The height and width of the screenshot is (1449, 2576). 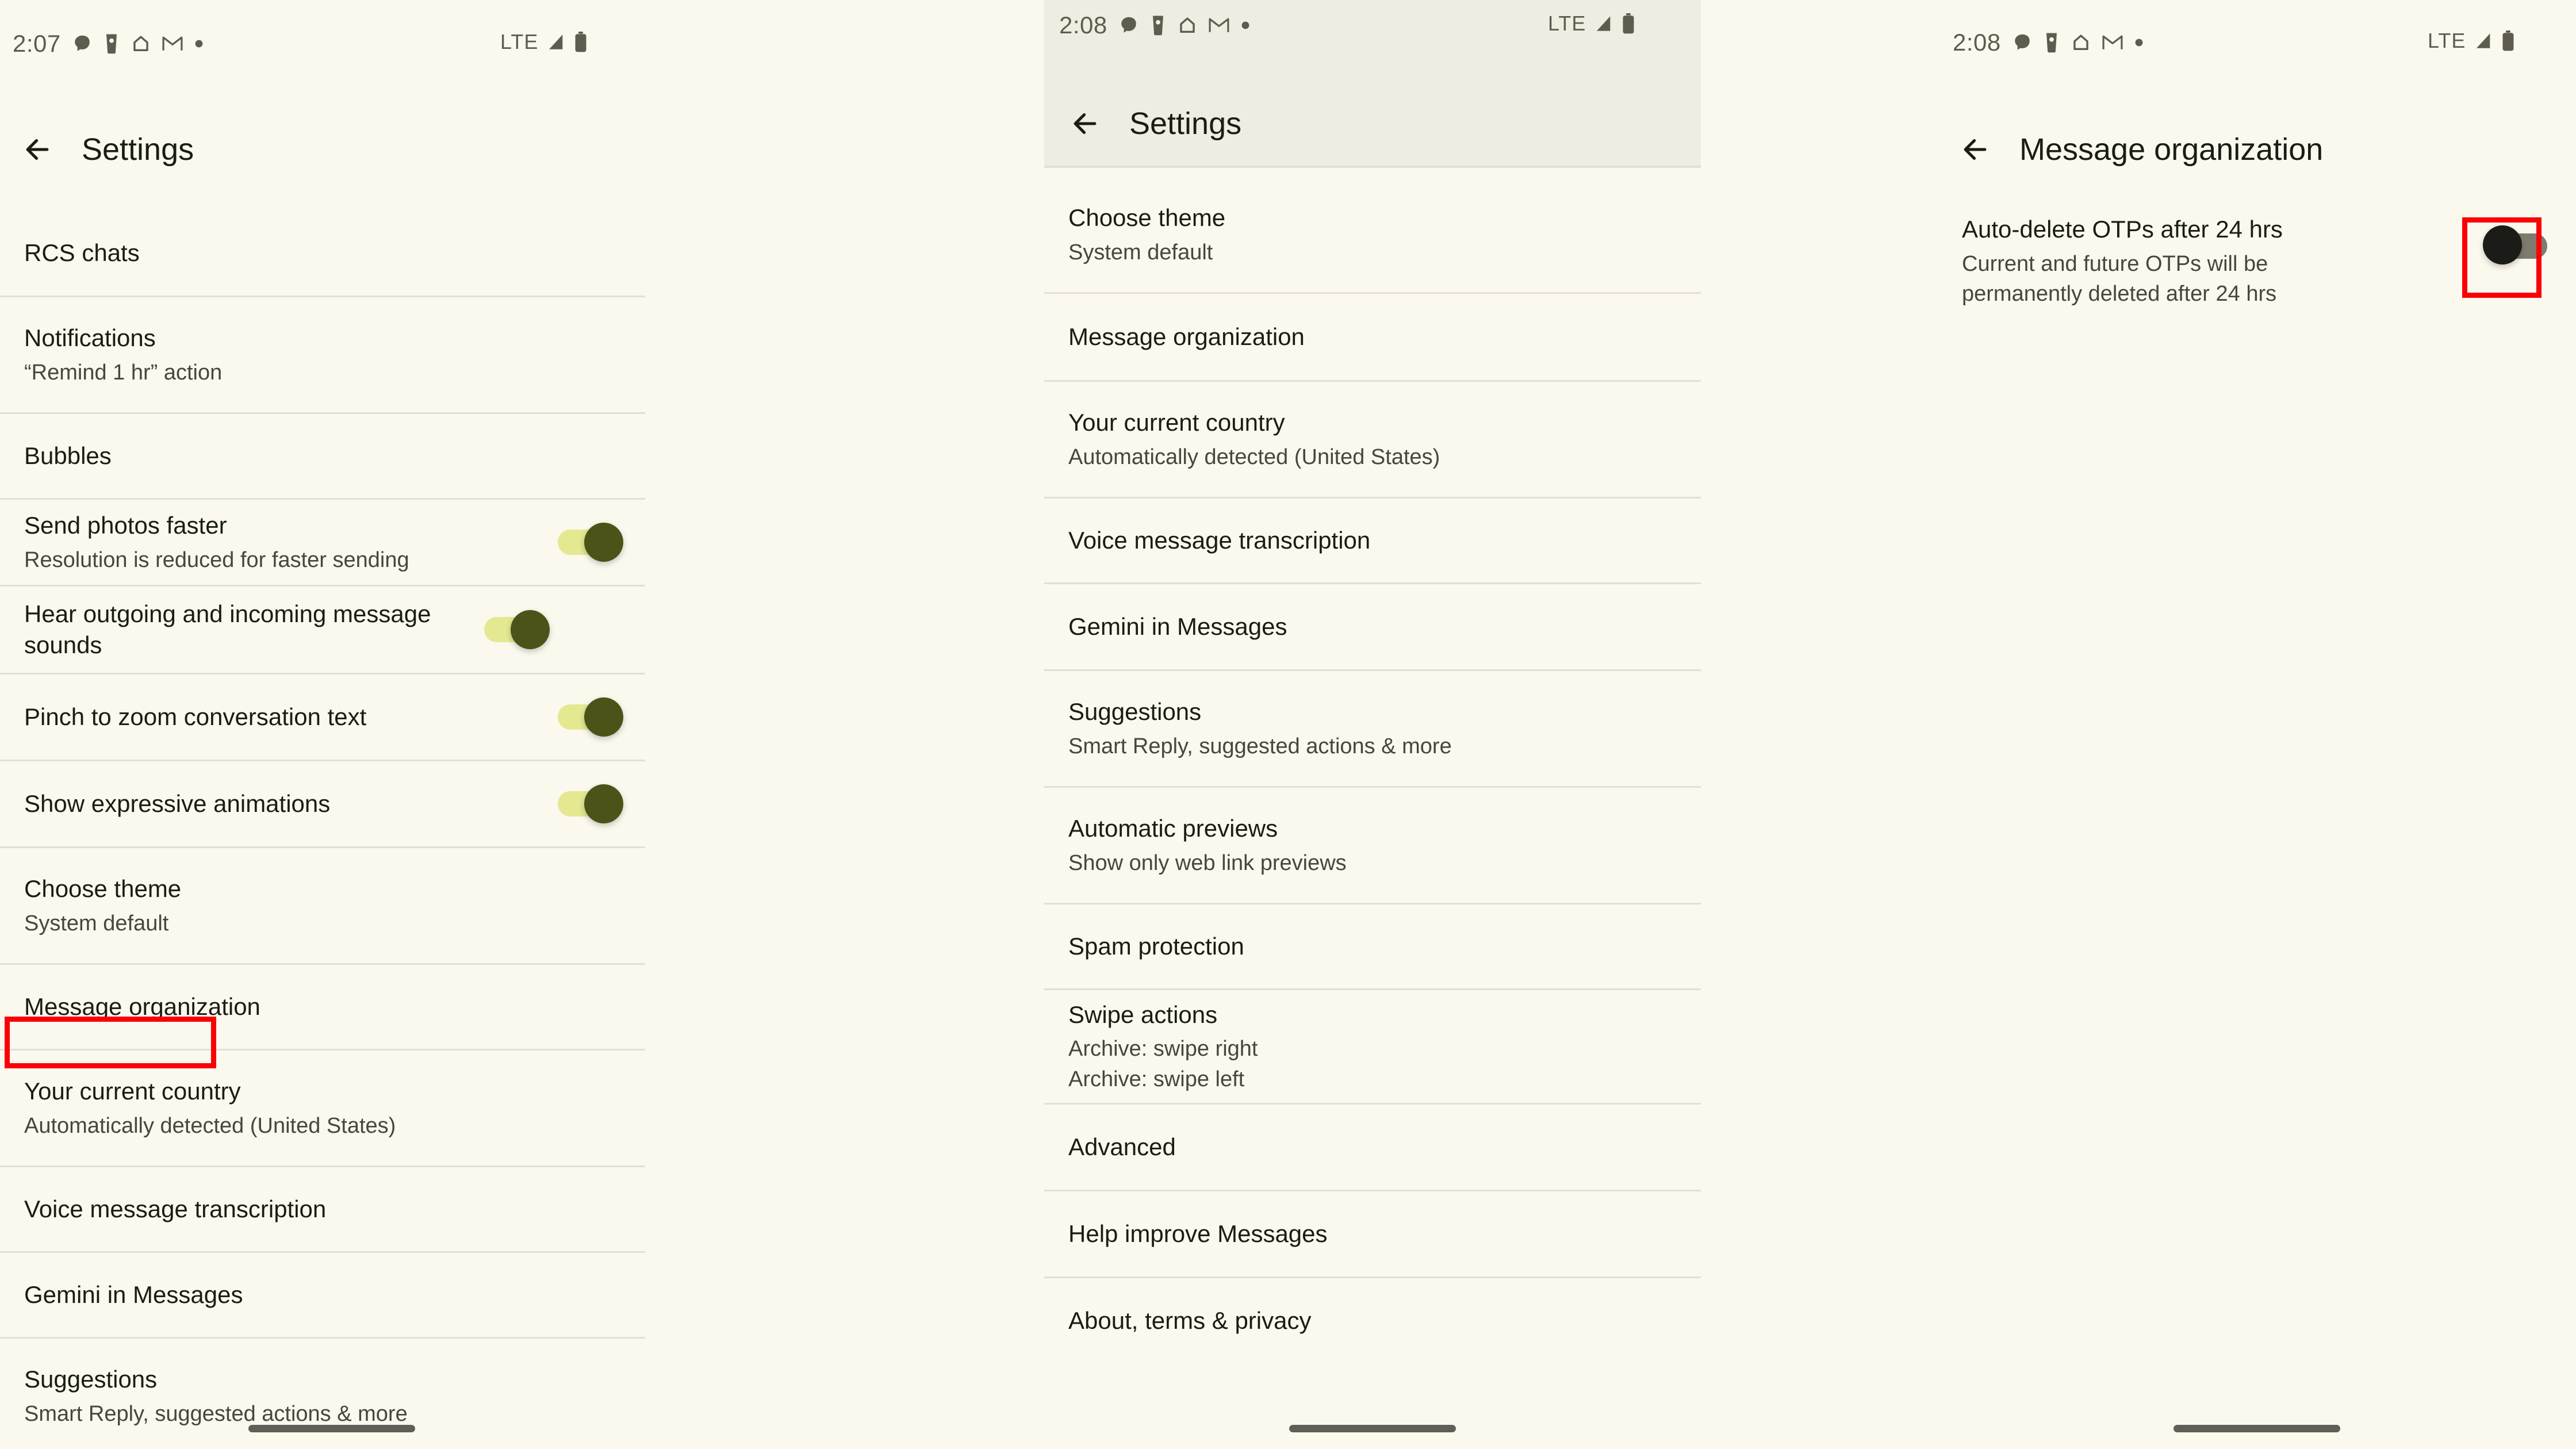 I want to click on list-item: About, terms & privacy, so click(x=1372, y=1320).